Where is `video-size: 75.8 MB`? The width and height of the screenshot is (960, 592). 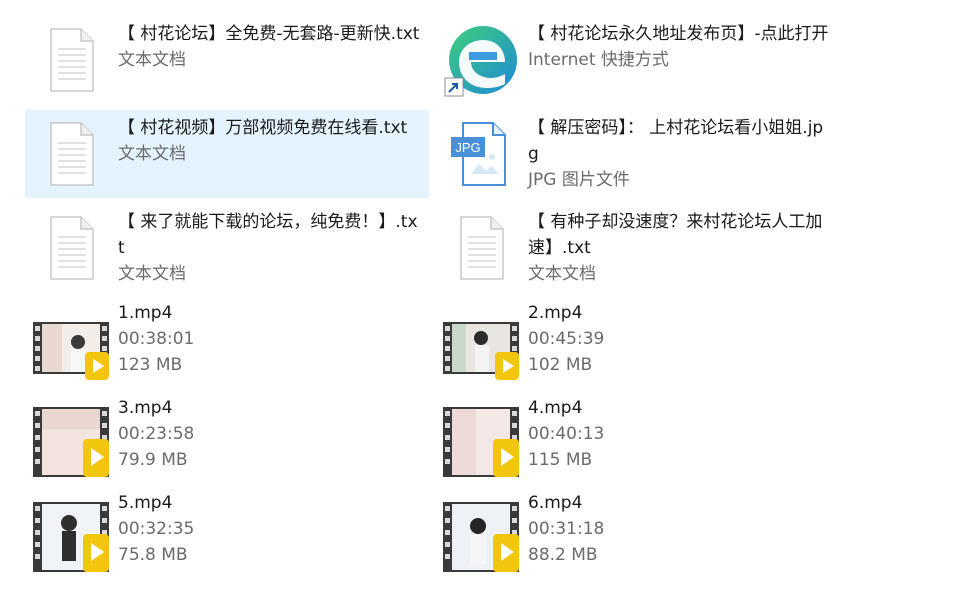 video-size: 75.8 MB is located at coordinates (153, 555).